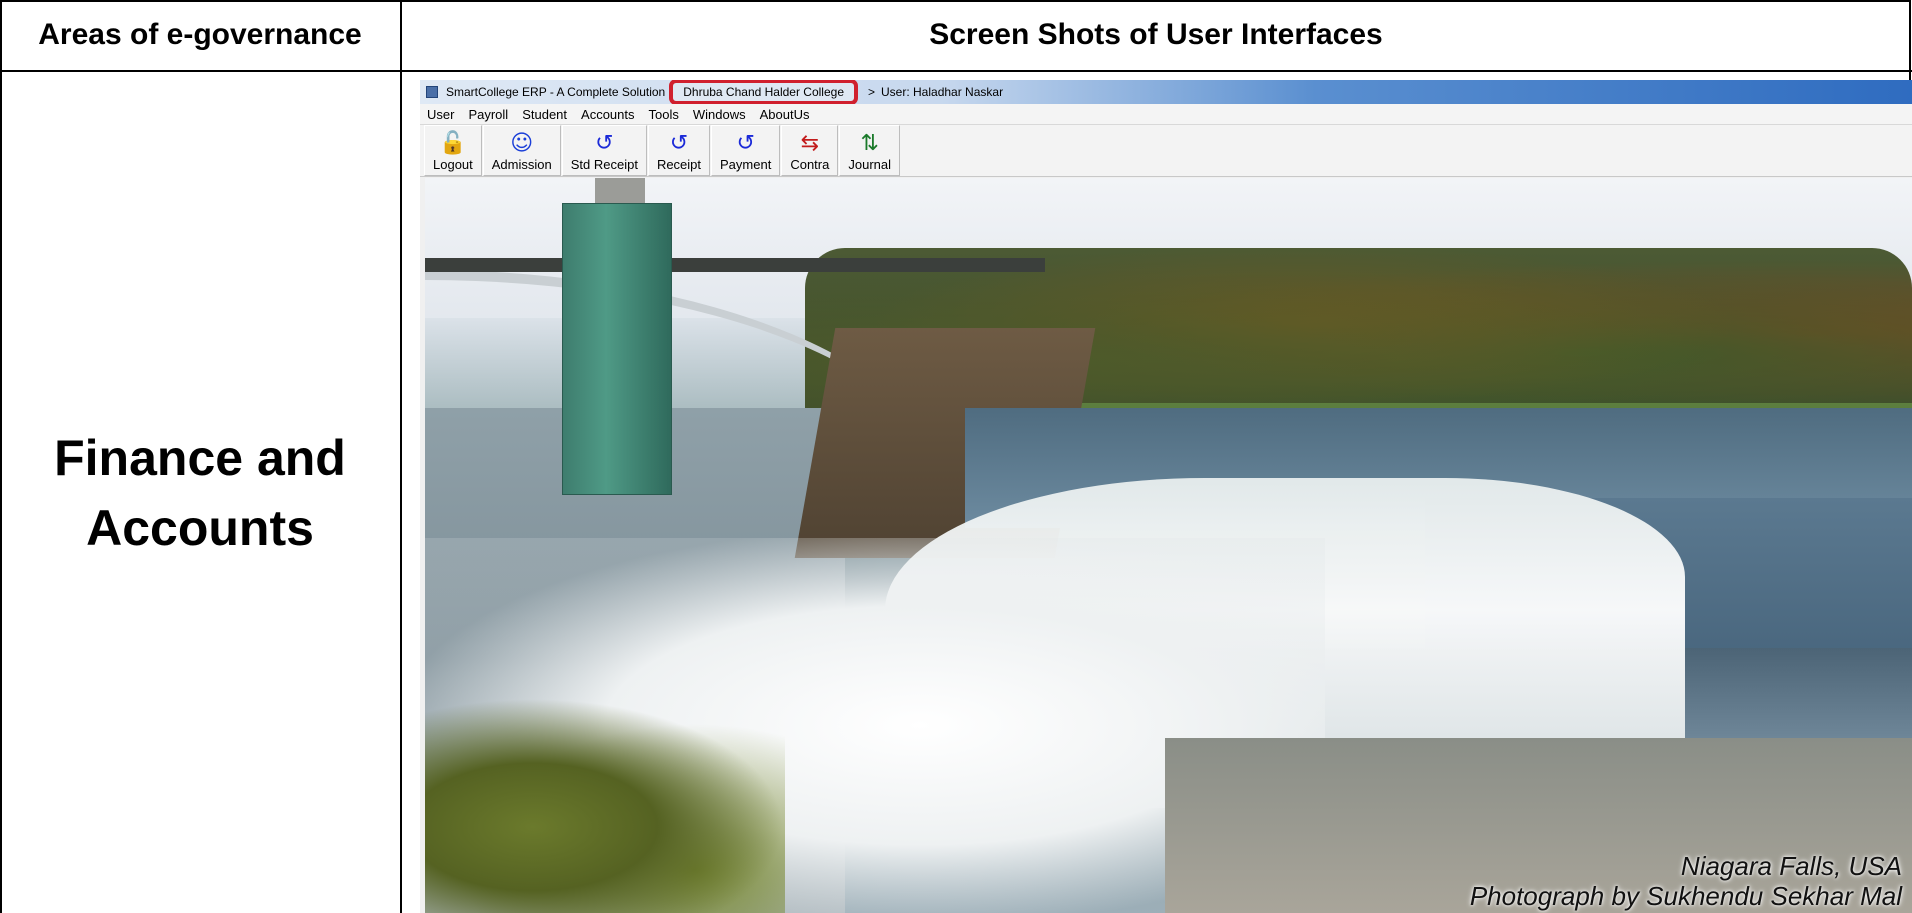  I want to click on app-window-icon, so click(432, 92).